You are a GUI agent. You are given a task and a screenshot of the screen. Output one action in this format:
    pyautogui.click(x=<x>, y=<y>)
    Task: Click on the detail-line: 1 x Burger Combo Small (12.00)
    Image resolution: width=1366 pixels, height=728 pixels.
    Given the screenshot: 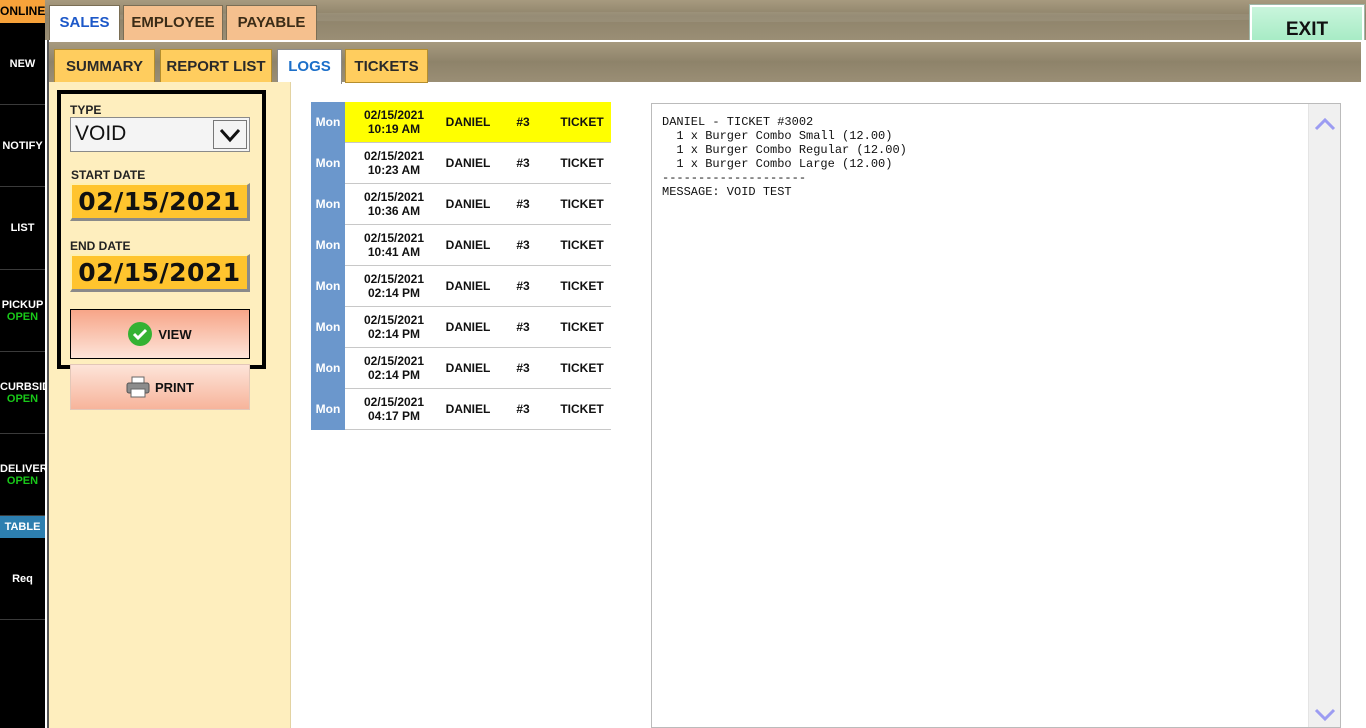 What is the action you would take?
    pyautogui.click(x=777, y=136)
    